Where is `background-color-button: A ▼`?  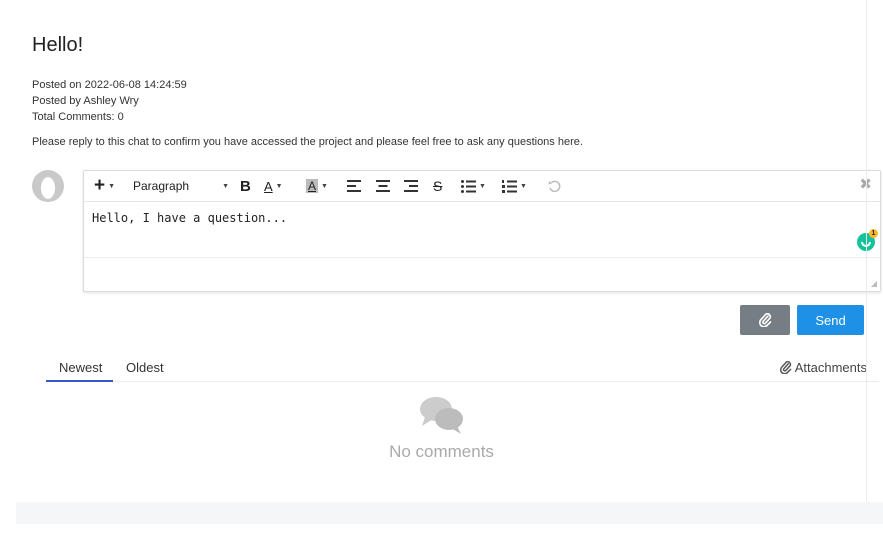
background-color-button: A ▼ is located at coordinates (317, 186).